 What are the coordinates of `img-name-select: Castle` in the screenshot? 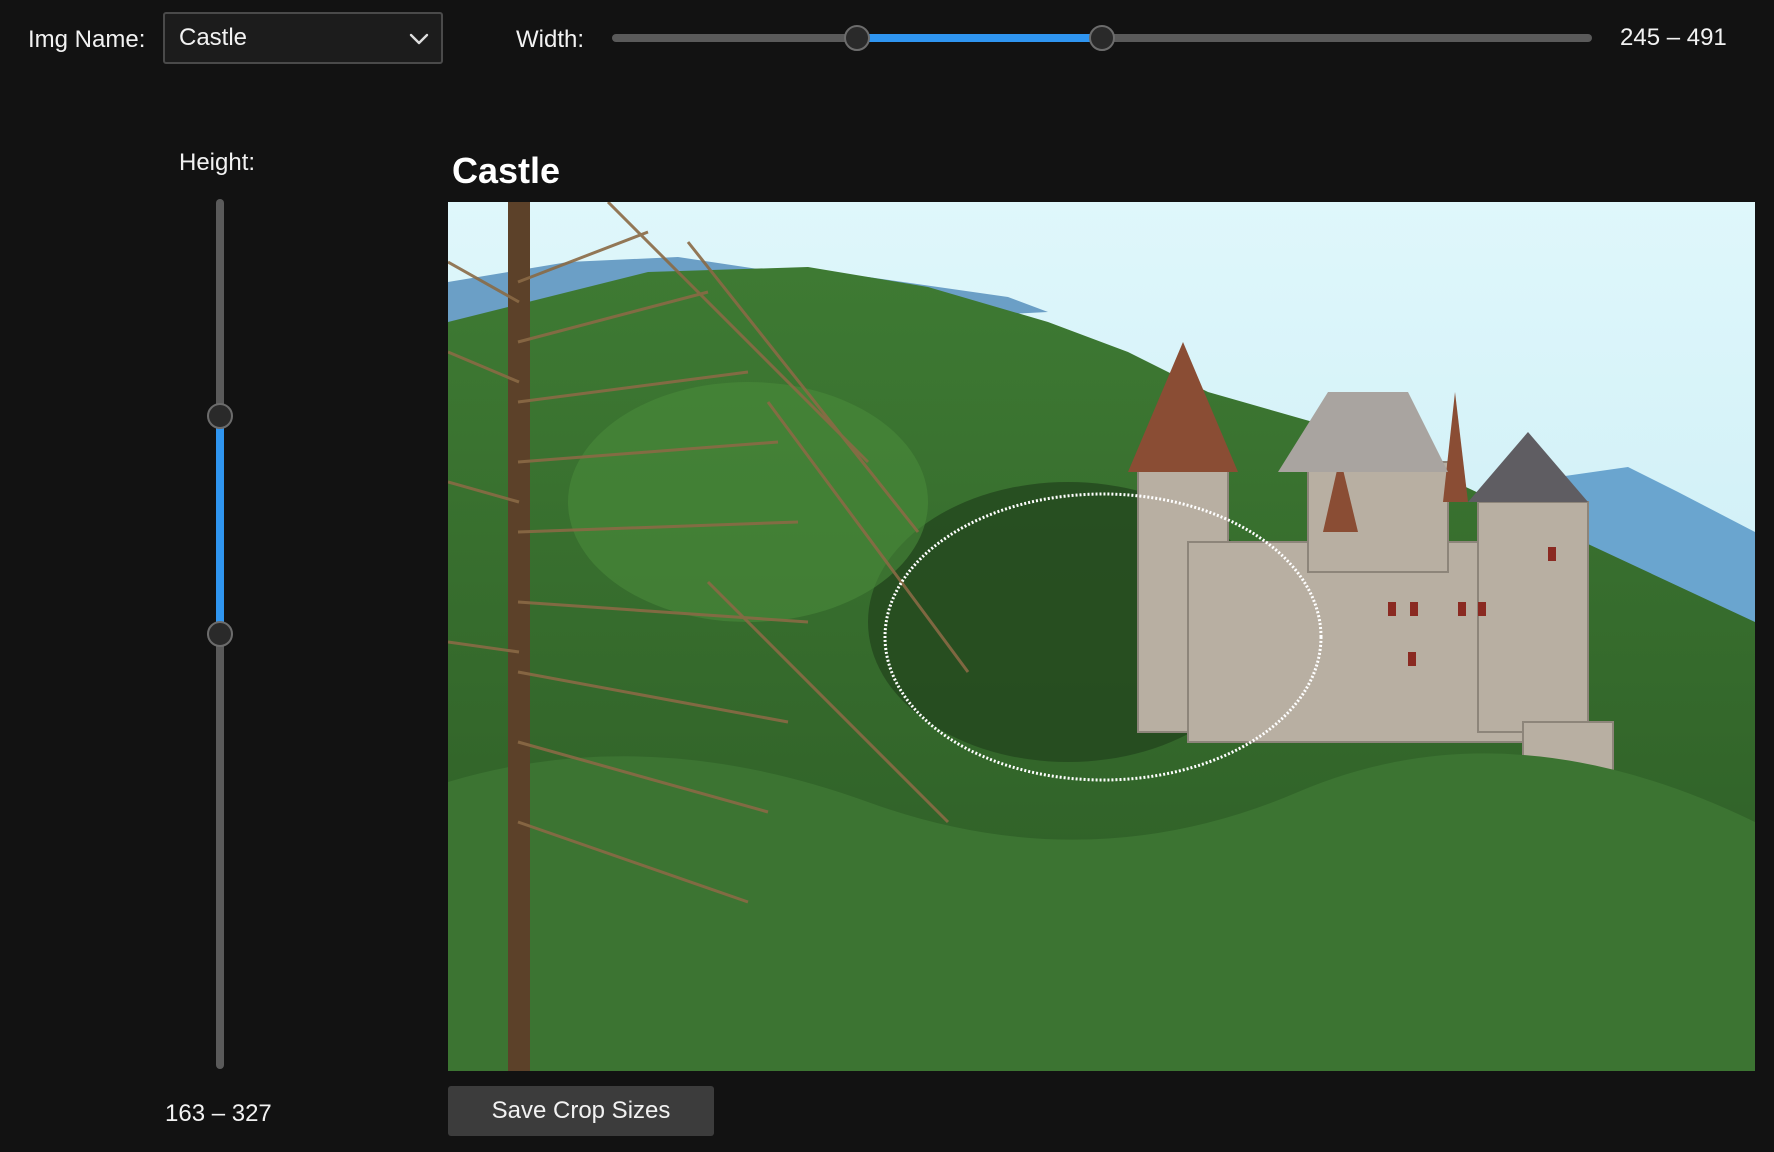 It's located at (303, 38).